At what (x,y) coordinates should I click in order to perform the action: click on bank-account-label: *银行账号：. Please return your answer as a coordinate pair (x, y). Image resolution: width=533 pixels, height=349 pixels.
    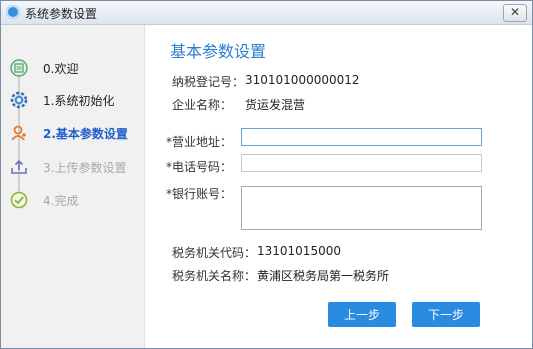
    Looking at the image, I should click on (199, 194).